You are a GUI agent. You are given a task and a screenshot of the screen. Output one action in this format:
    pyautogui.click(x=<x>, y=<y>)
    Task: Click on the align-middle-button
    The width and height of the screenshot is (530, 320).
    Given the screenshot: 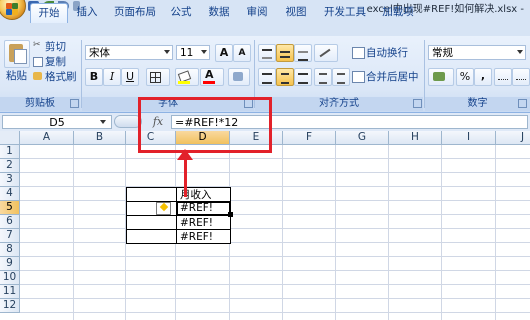 What is the action you would take?
    pyautogui.click(x=285, y=53)
    